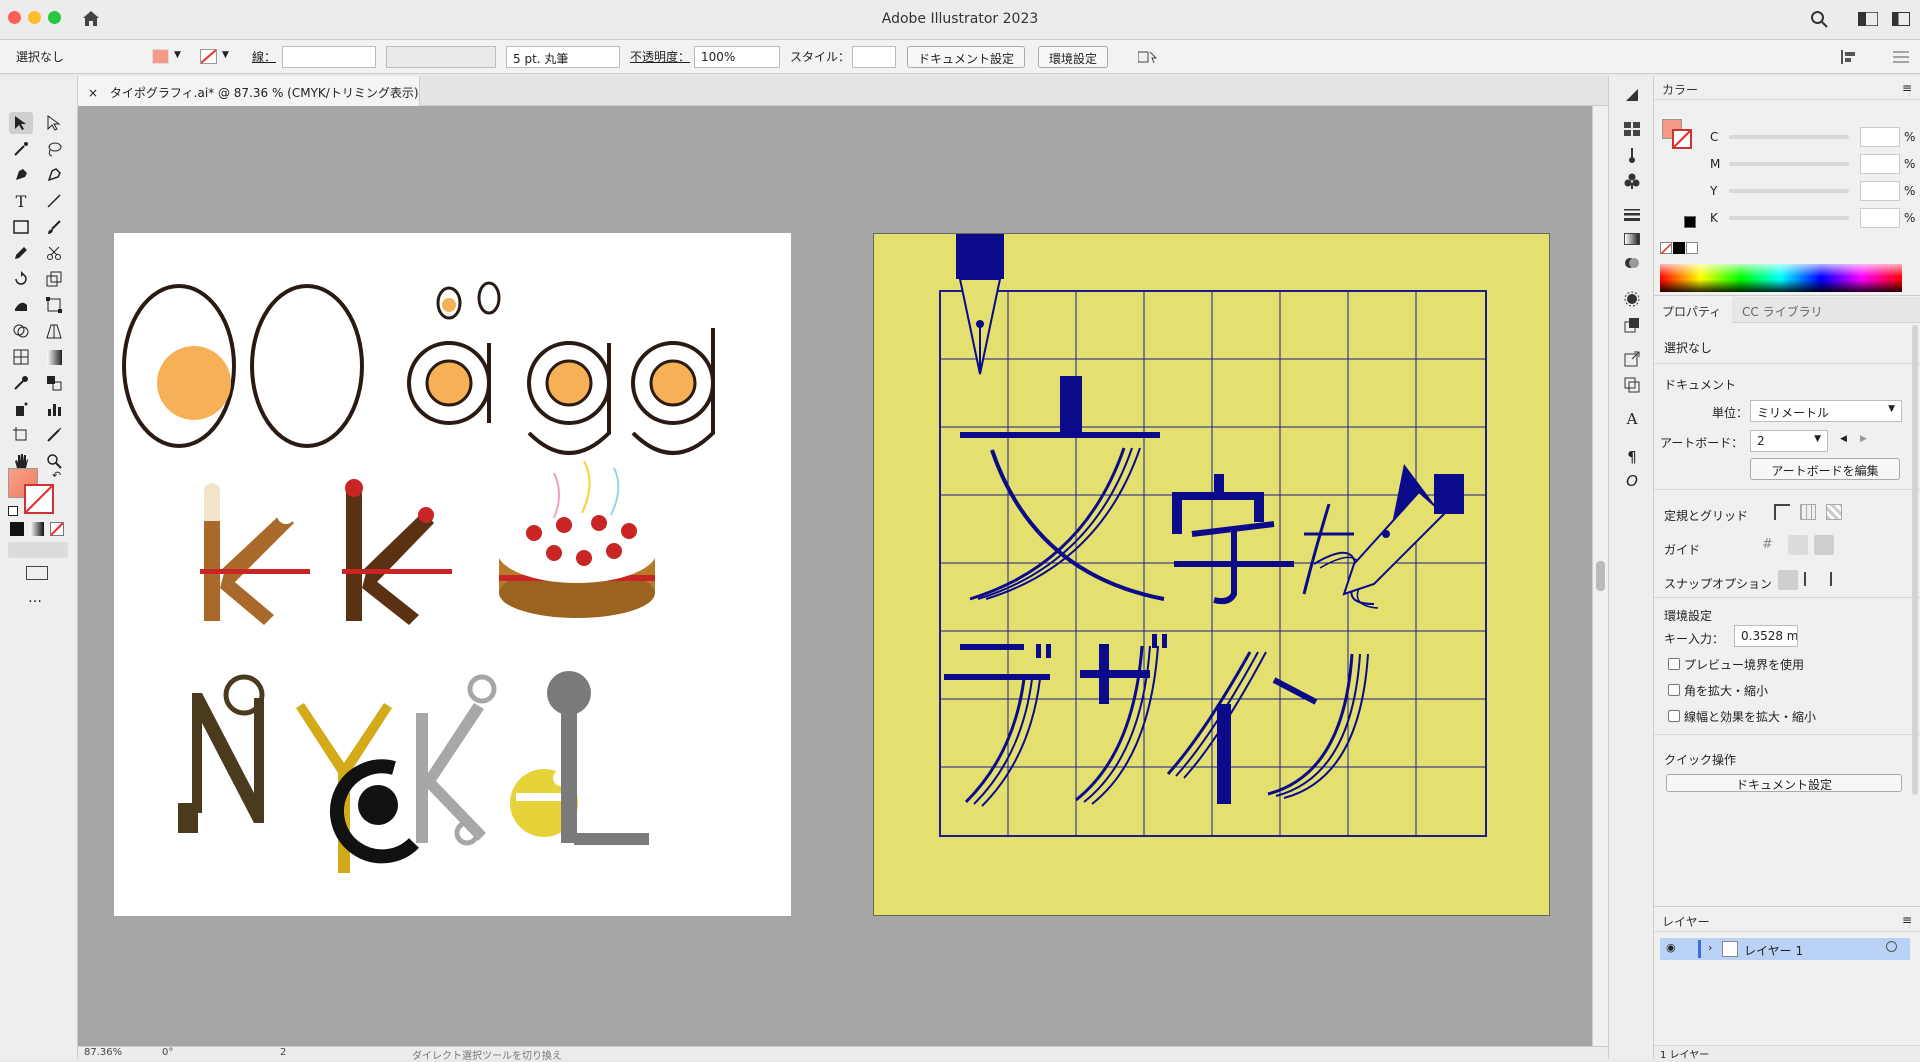  Describe the element at coordinates (1837, 579) in the screenshot. I see `snap-to-glyph-icon` at that location.